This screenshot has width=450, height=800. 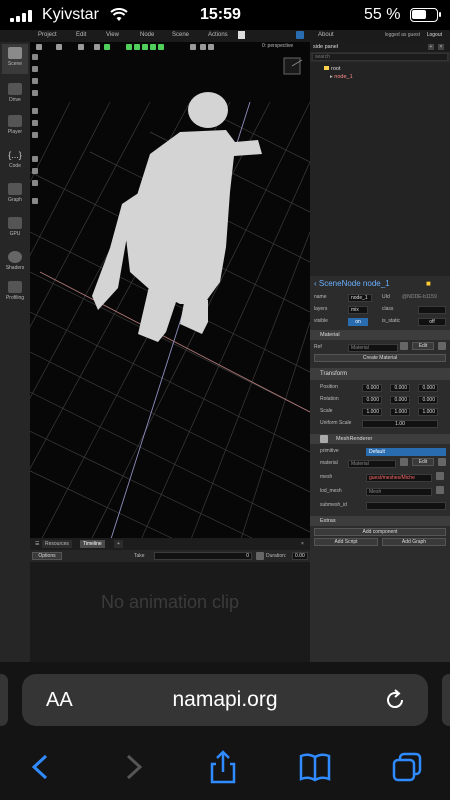 I want to click on material-edit-button: Edit, so click(x=423, y=346).